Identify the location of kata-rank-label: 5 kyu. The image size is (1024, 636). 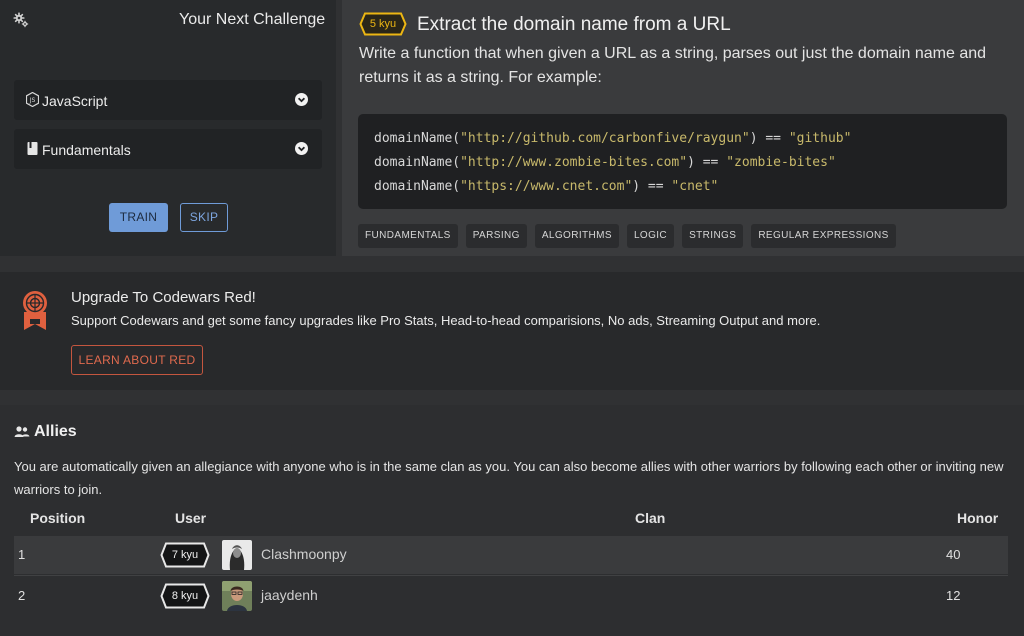
(383, 24).